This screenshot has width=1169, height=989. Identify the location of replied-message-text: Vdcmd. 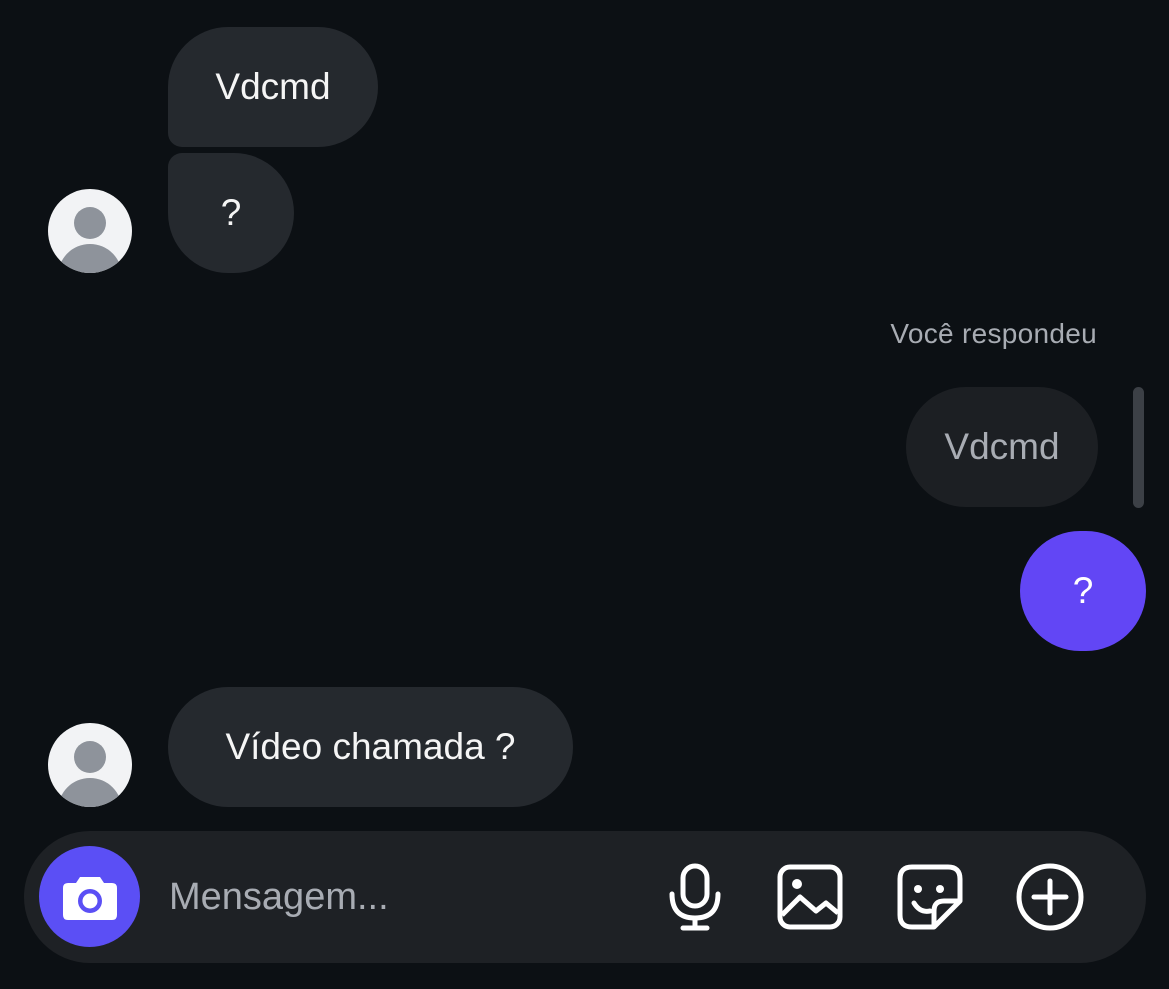
(1002, 446).